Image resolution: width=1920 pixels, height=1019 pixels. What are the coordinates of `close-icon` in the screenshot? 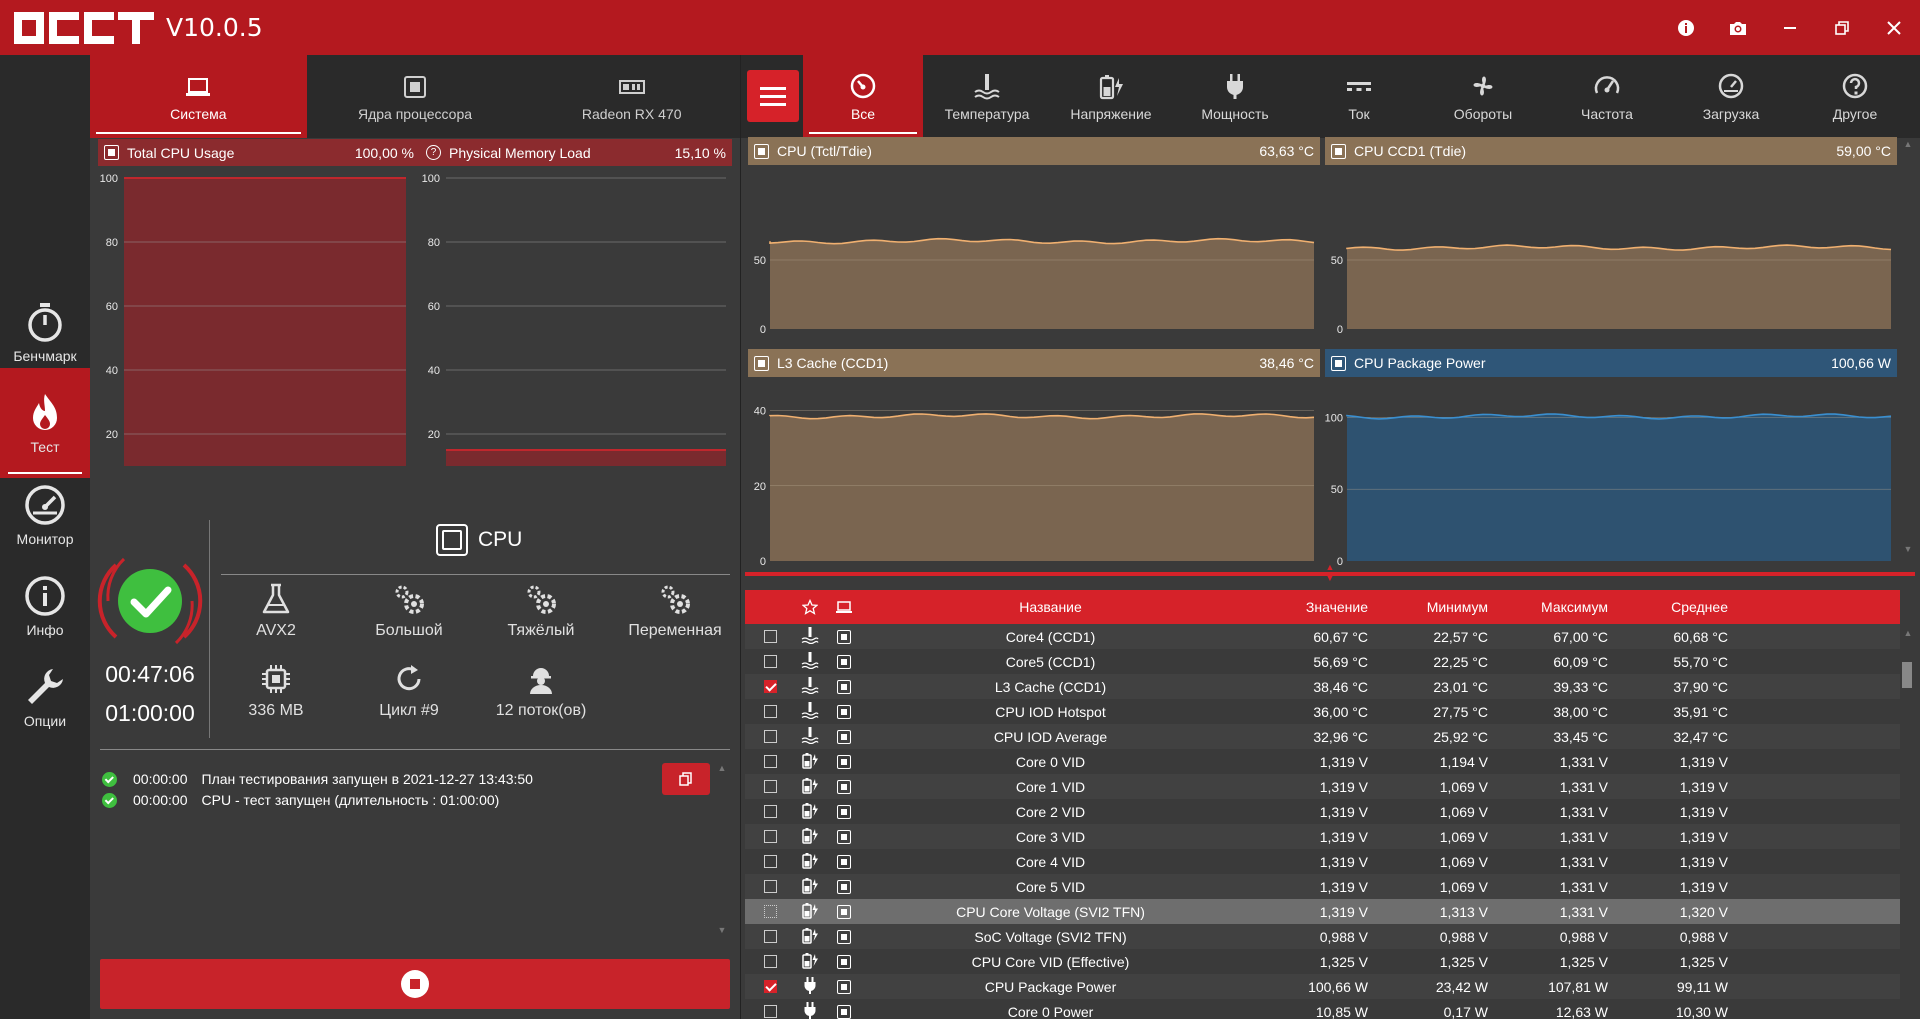 It's located at (1894, 27).